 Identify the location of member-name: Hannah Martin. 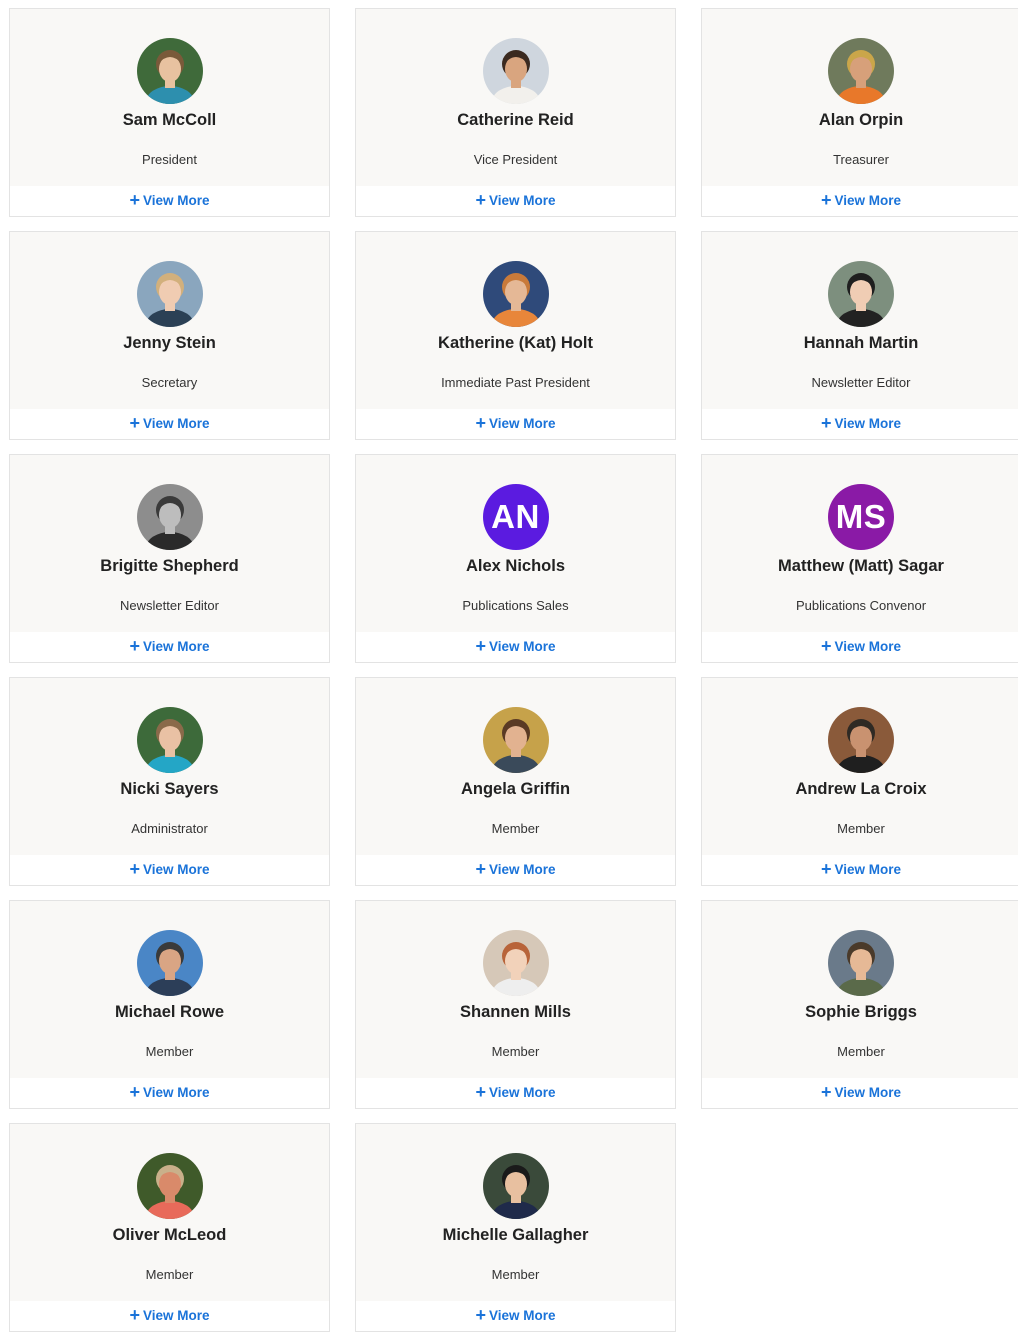
(861, 343).